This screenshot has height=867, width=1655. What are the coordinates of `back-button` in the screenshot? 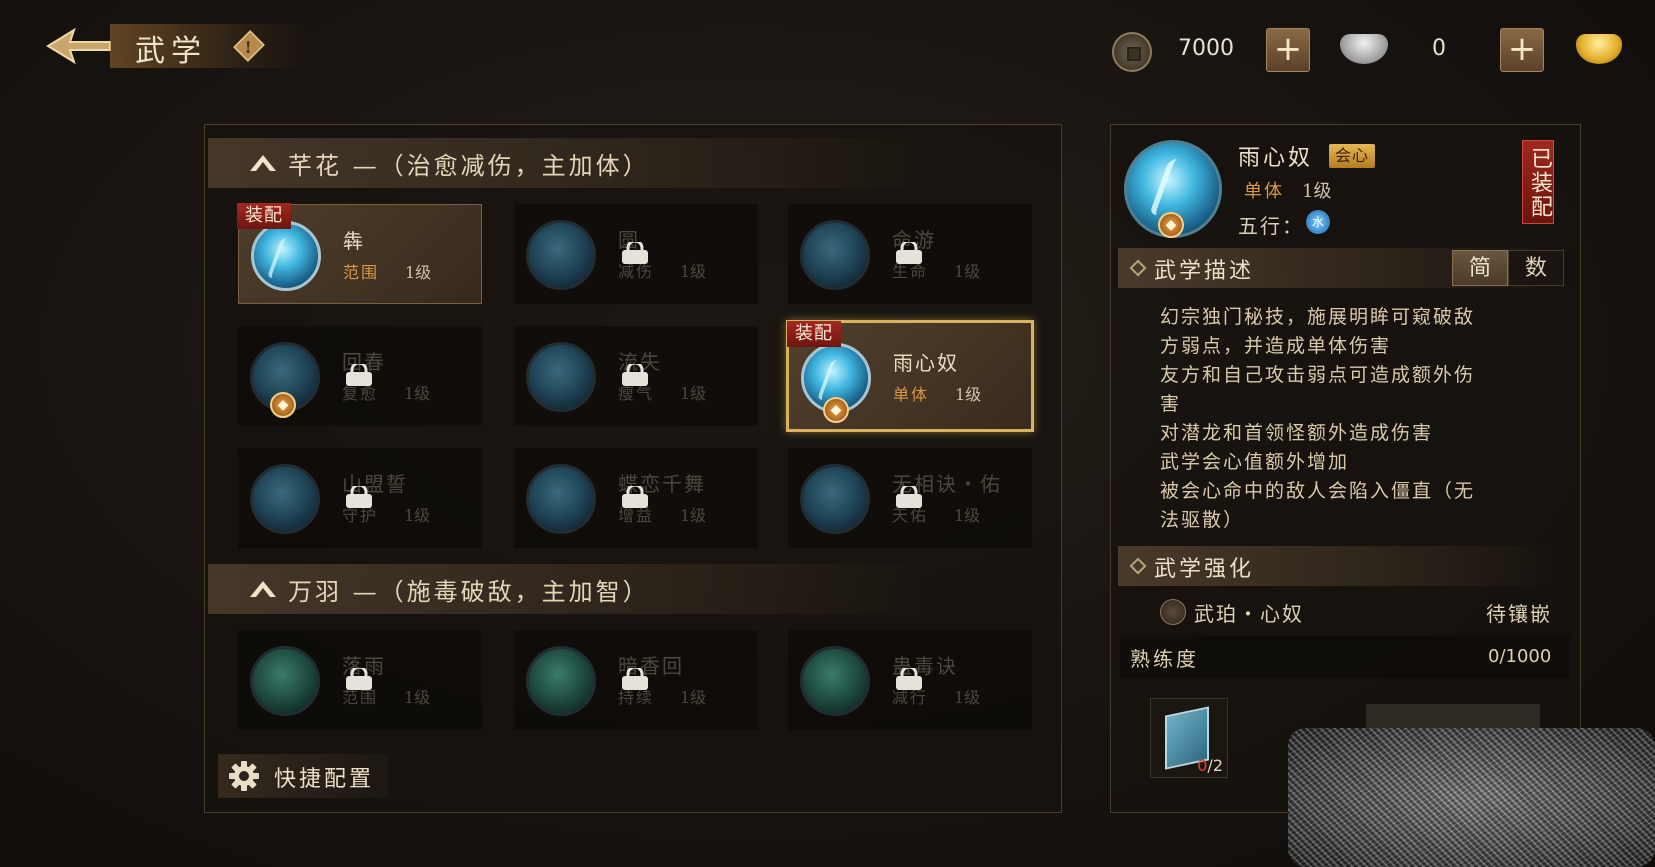 It's located at (79, 46).